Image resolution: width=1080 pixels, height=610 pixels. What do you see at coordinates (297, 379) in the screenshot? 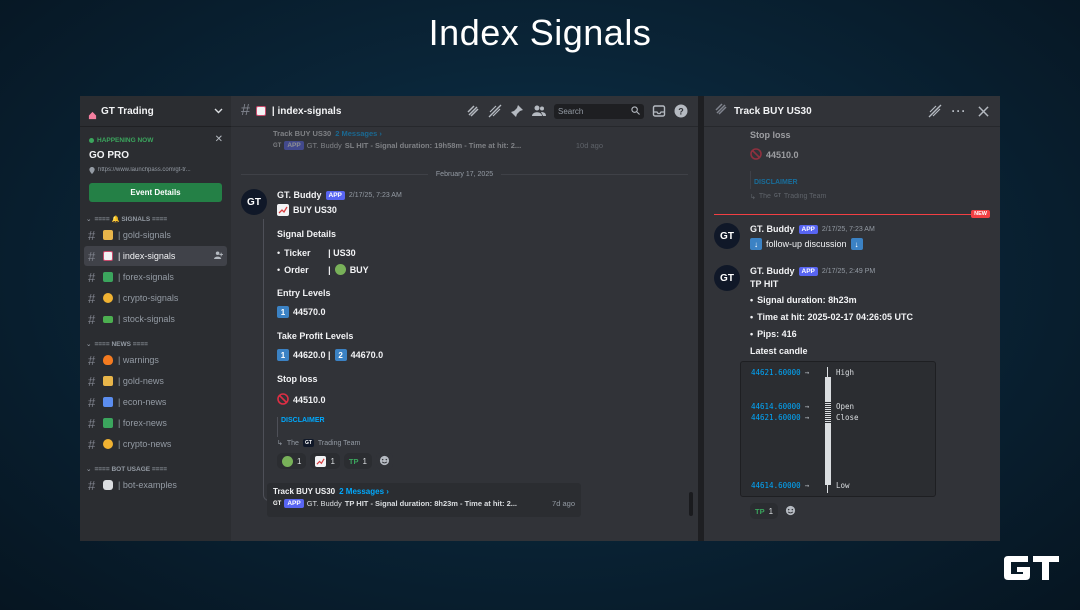
I see `stop-loss-heading: Stop loss` at bounding box center [297, 379].